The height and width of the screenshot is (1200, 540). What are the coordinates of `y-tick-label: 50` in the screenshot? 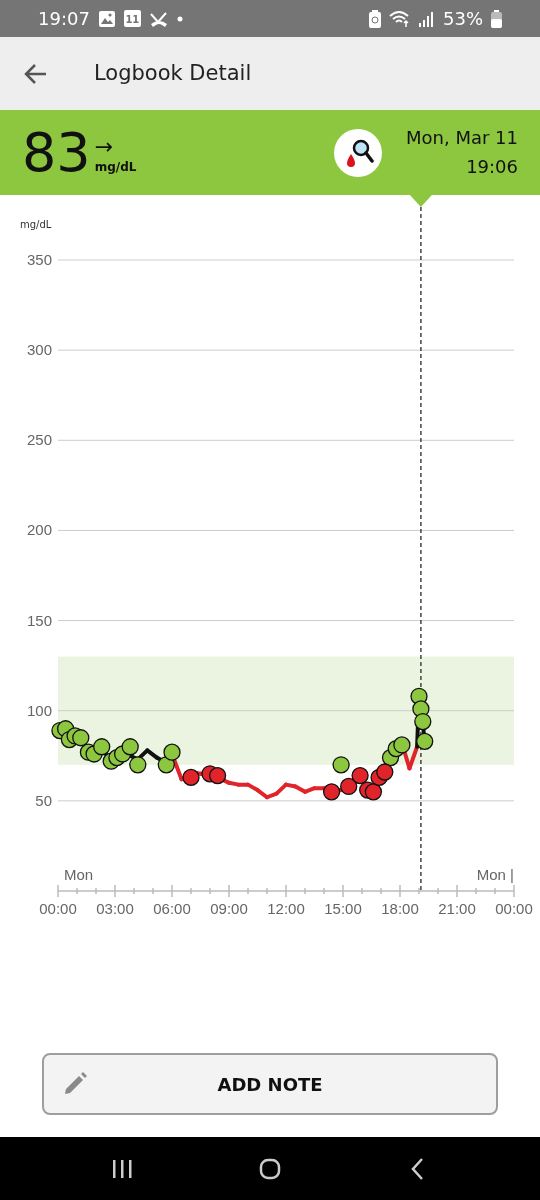 It's located at (43, 800).